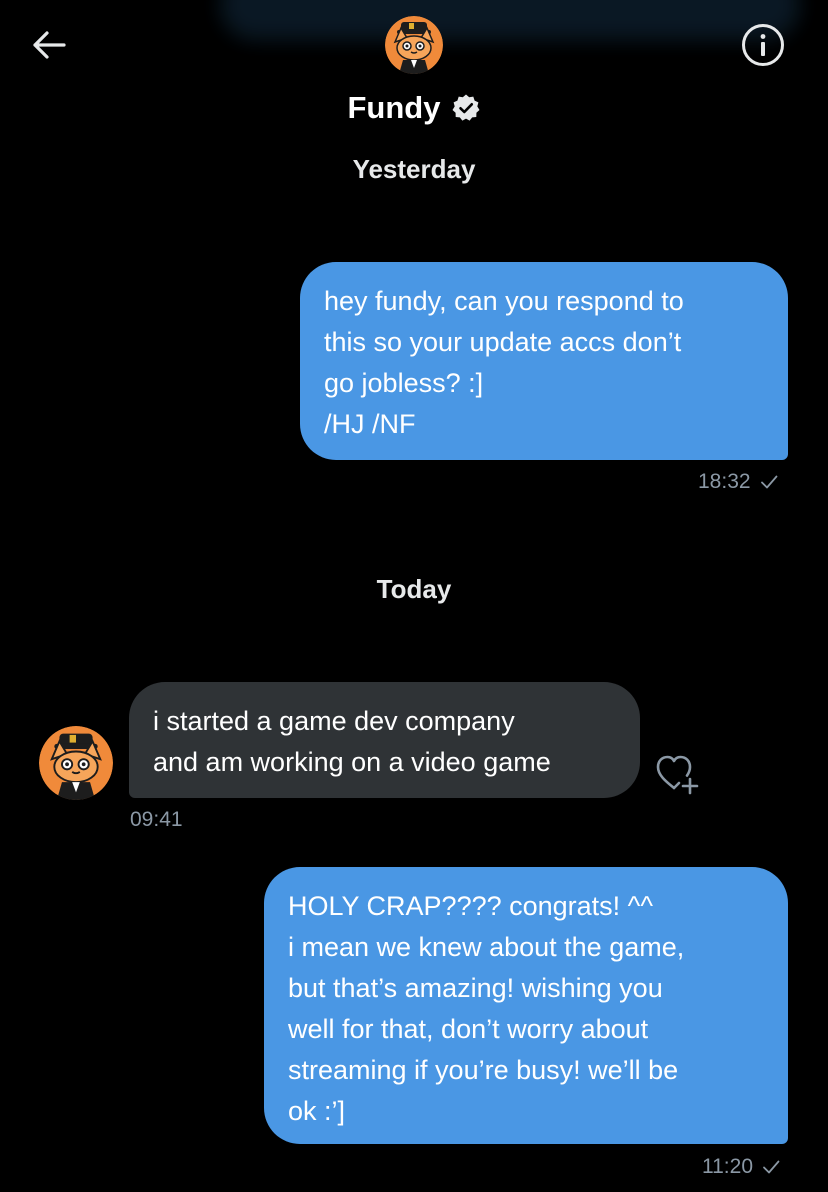 This screenshot has height=1192, width=828. What do you see at coordinates (414, 589) in the screenshot?
I see `day-separator-today: Today` at bounding box center [414, 589].